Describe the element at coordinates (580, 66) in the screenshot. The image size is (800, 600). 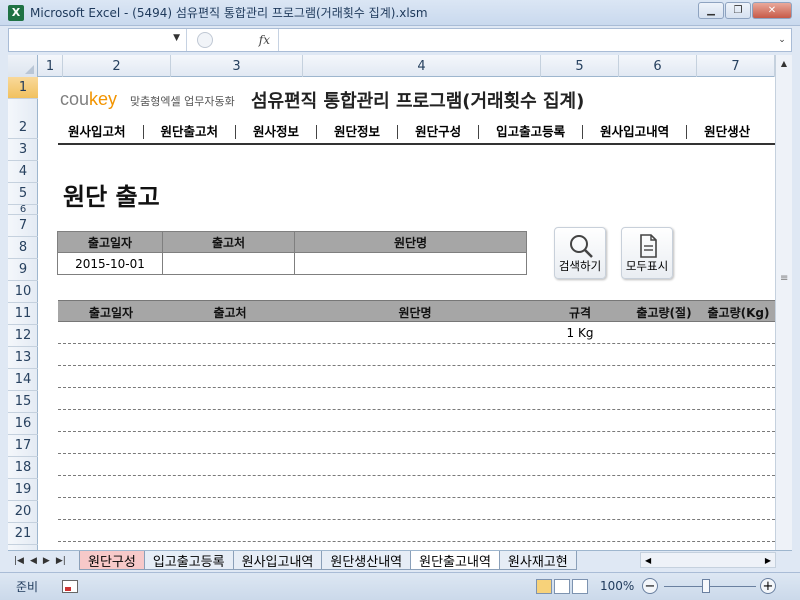
I see `column-header: 5` at that location.